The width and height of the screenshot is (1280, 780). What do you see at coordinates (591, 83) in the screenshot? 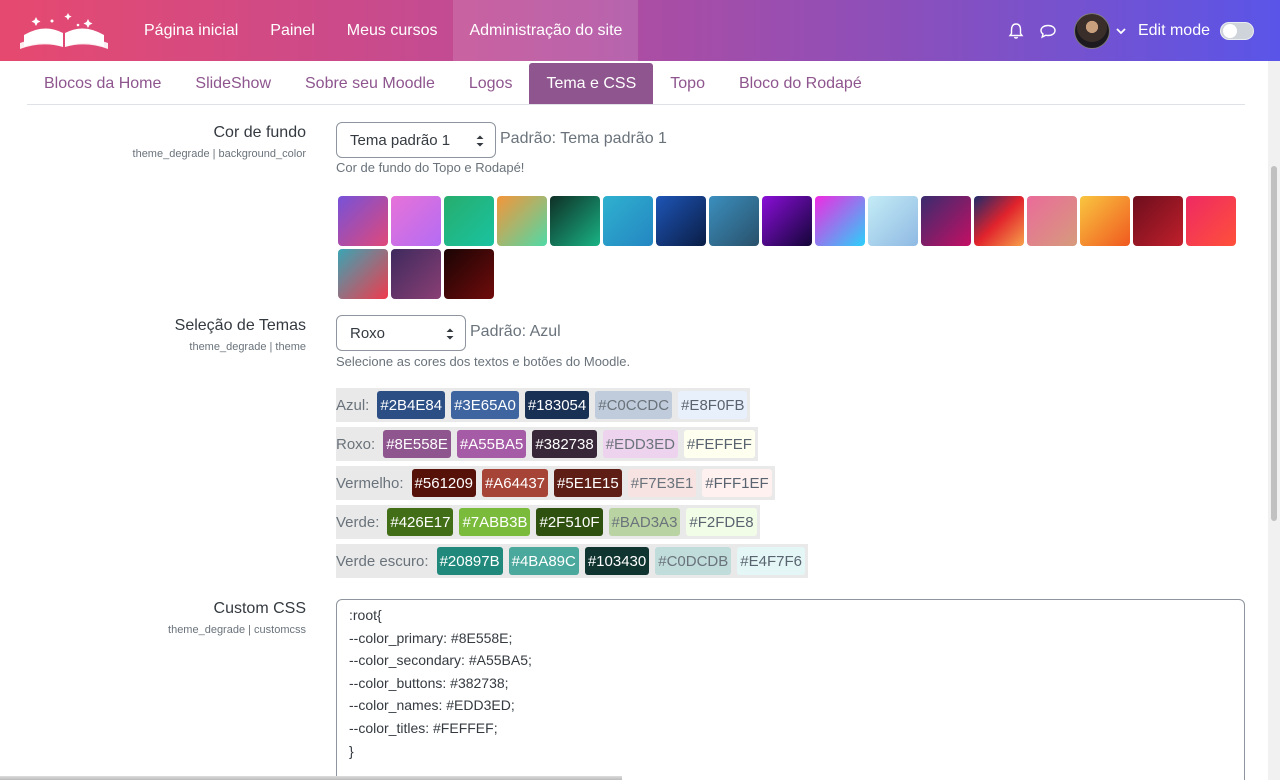
I see `tab-theme-css: Tema e CSS` at bounding box center [591, 83].